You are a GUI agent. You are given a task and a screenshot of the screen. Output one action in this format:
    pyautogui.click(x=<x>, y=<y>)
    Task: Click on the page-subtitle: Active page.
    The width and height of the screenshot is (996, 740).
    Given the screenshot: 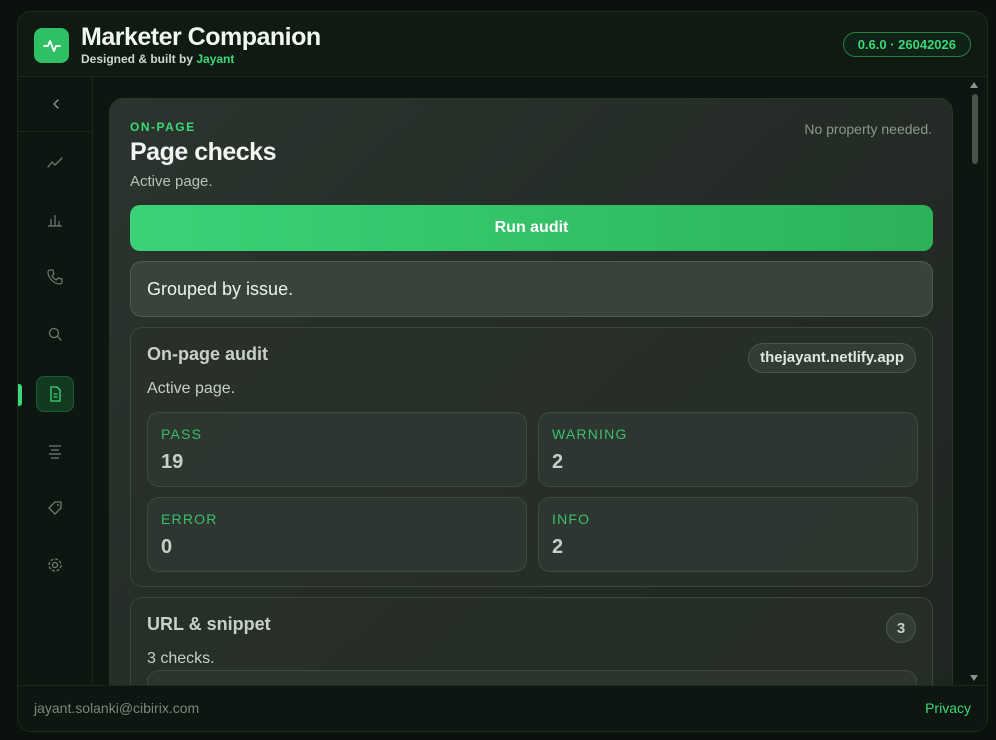 What is the action you would take?
    pyautogui.click(x=171, y=181)
    